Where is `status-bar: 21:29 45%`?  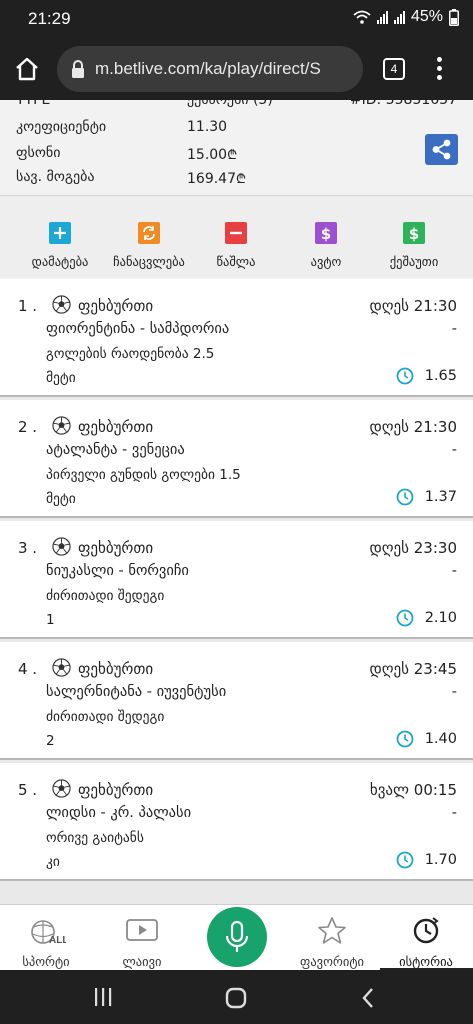 status-bar: 21:29 45% is located at coordinates (236, 19).